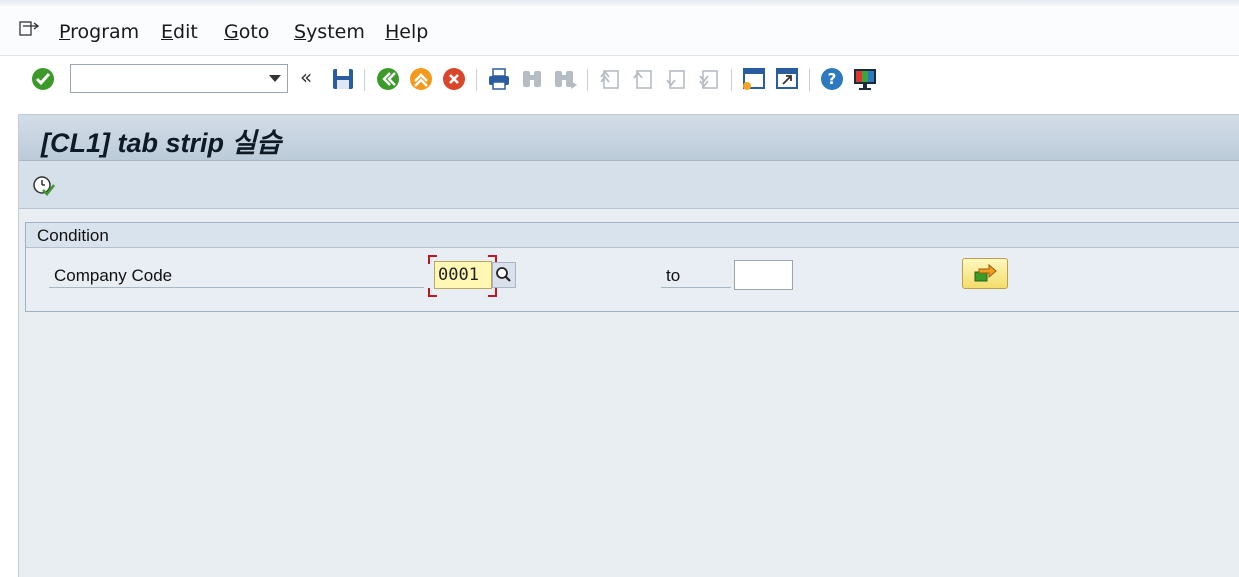  I want to click on command-field, so click(179, 78).